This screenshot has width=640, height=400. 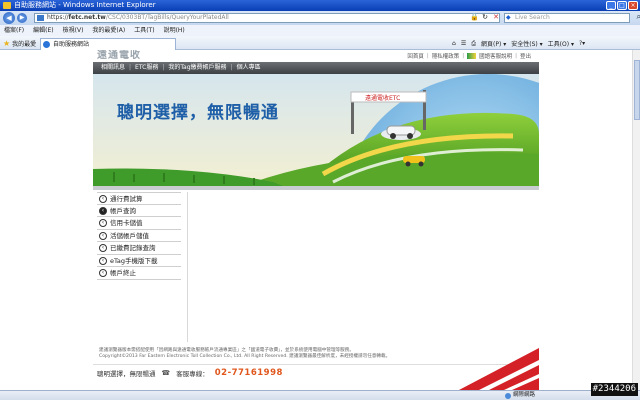 What do you see at coordinates (129, 235) in the screenshot?
I see `side-item-label: 活儲帳戶儲值` at bounding box center [129, 235].